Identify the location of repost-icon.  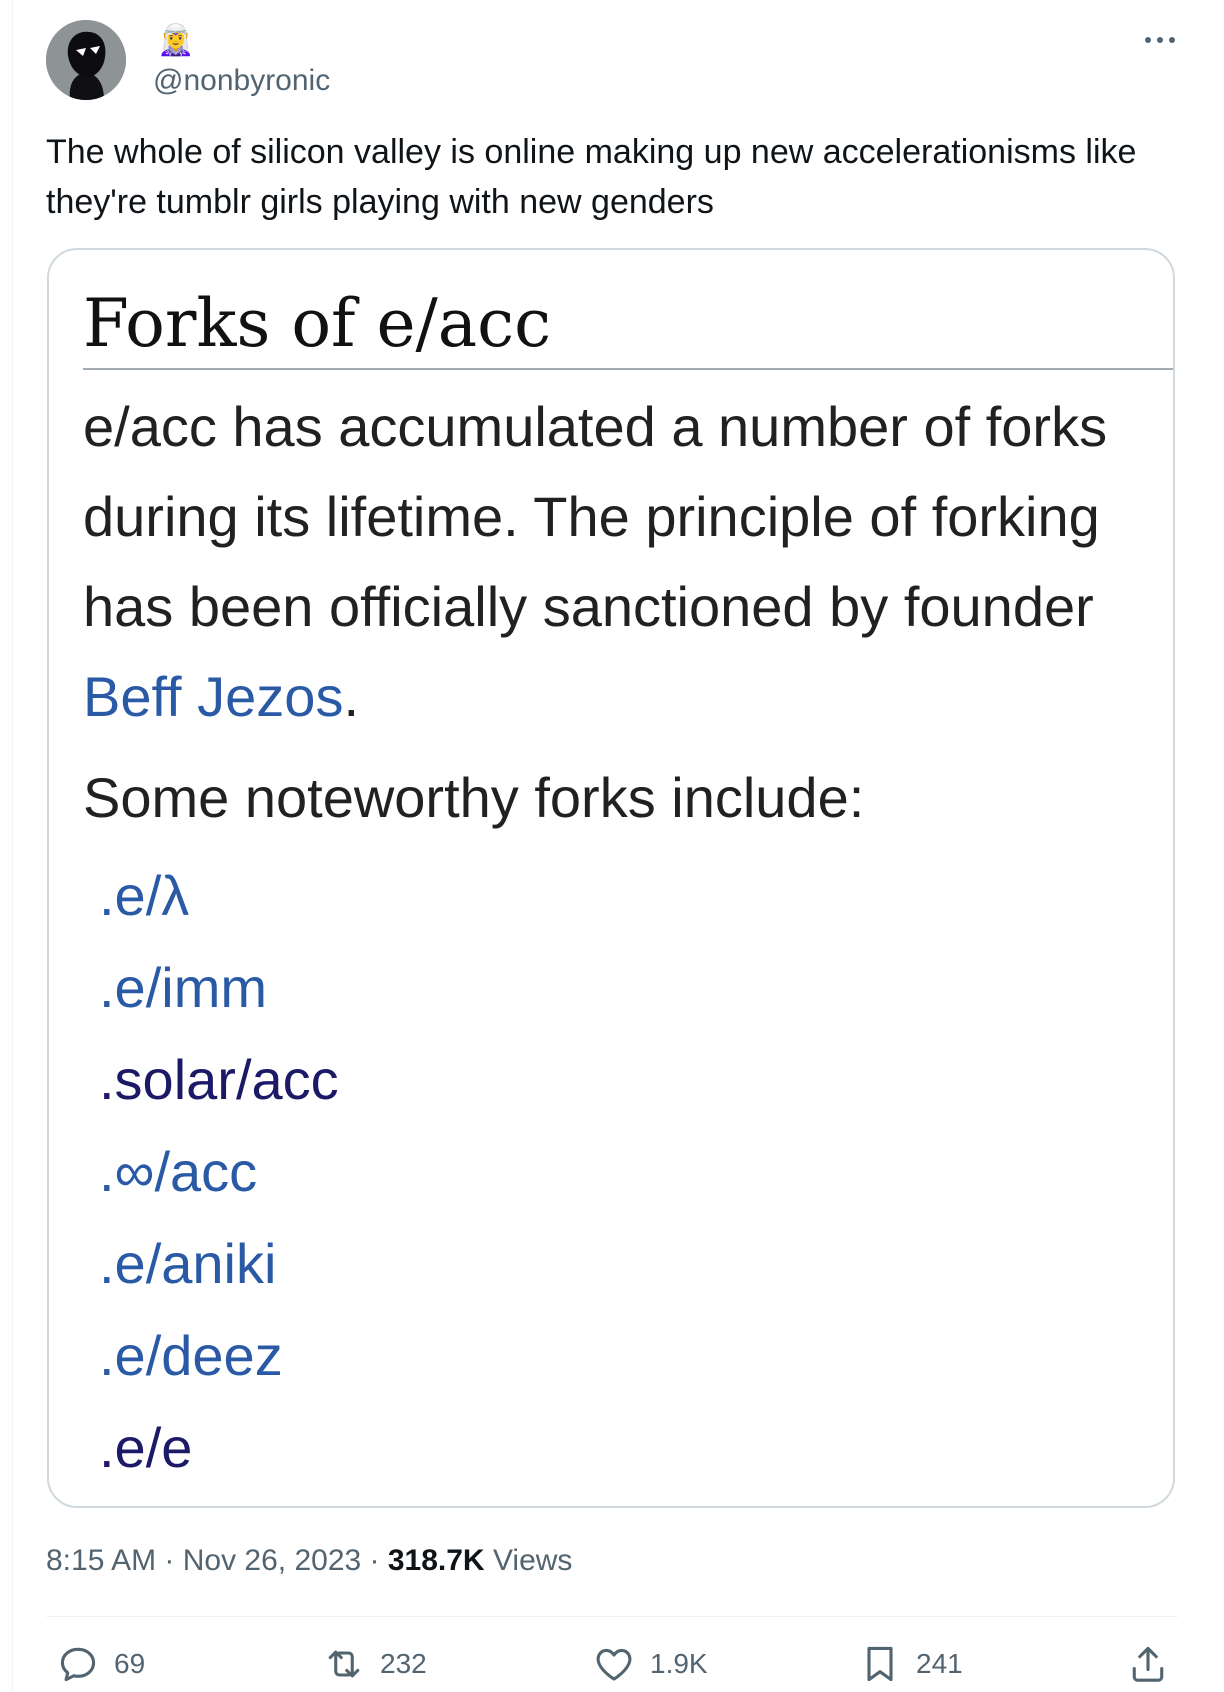
(344, 1664).